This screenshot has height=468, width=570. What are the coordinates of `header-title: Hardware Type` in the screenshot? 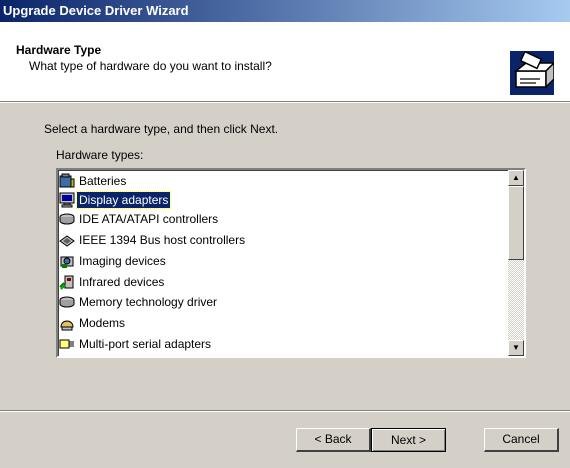 It's located at (59, 50).